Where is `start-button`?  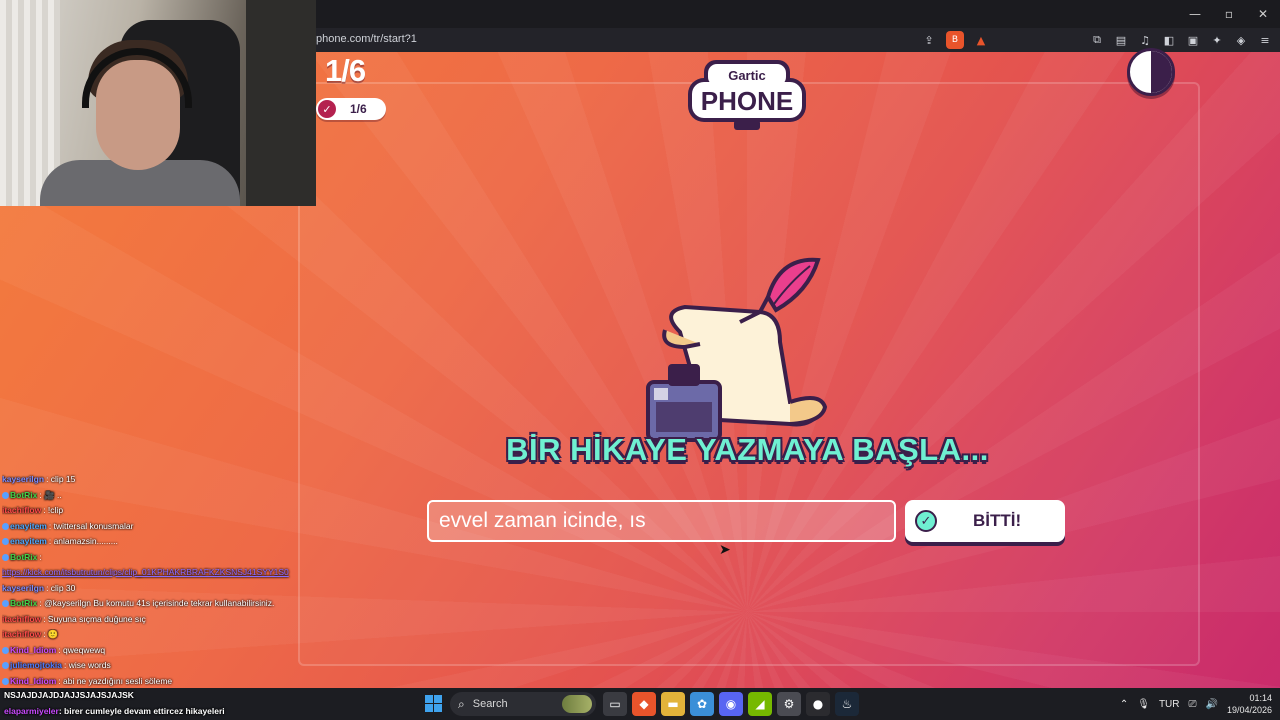 start-button is located at coordinates (433, 703).